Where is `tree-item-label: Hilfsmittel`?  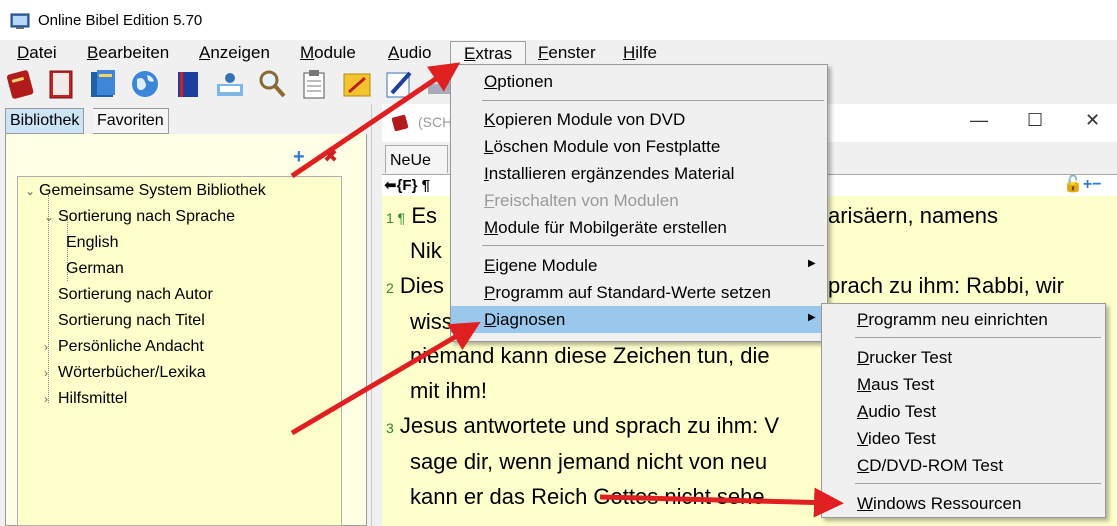 tree-item-label: Hilfsmittel is located at coordinates (93, 398).